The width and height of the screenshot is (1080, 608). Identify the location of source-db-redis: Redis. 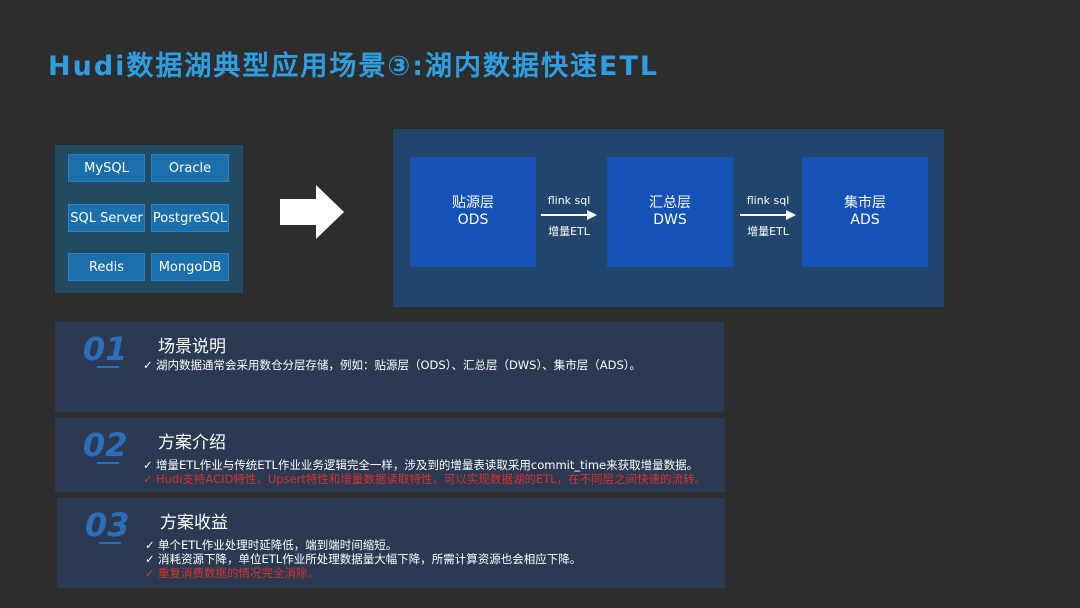
(106, 267).